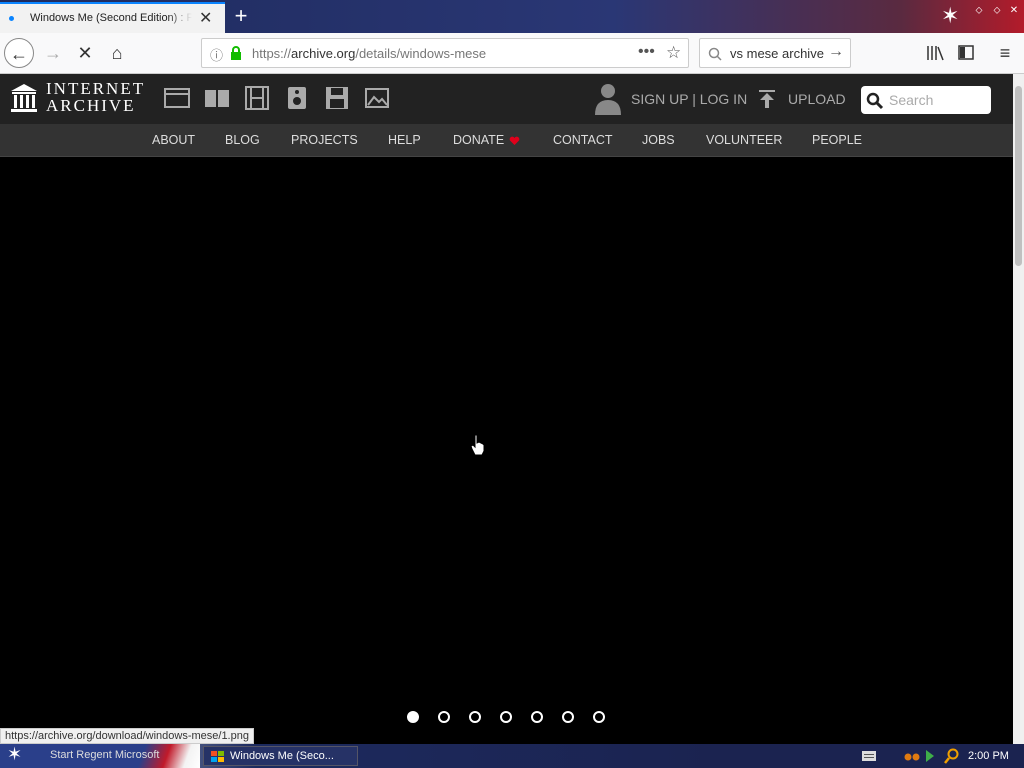 This screenshot has height=768, width=1024. I want to click on scrollbar-thumb, so click(1018, 176).